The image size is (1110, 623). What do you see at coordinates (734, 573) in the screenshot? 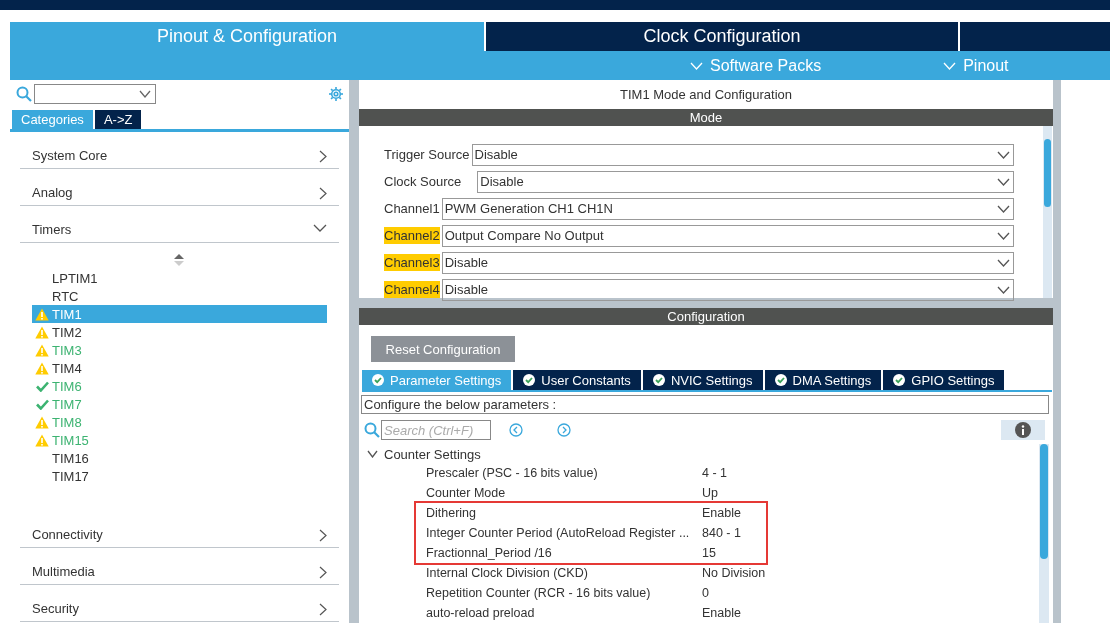
I see `param-value: No Division` at bounding box center [734, 573].